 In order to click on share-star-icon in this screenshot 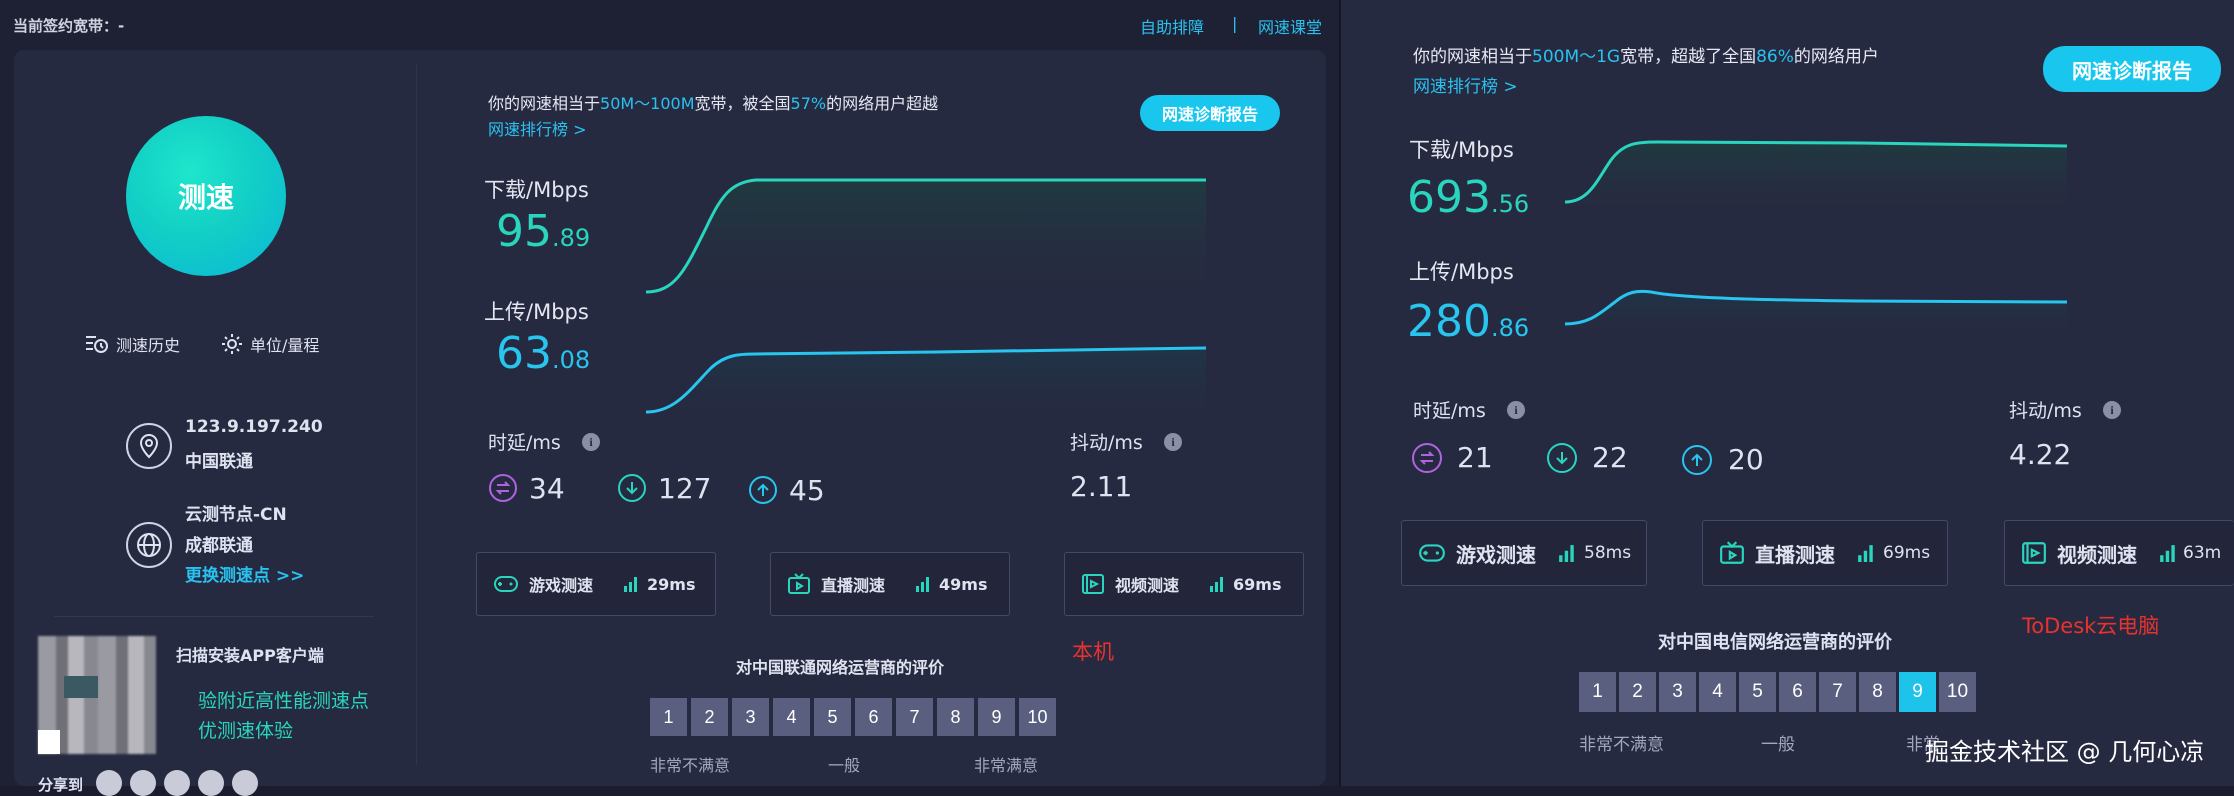, I will do `click(211, 783)`.